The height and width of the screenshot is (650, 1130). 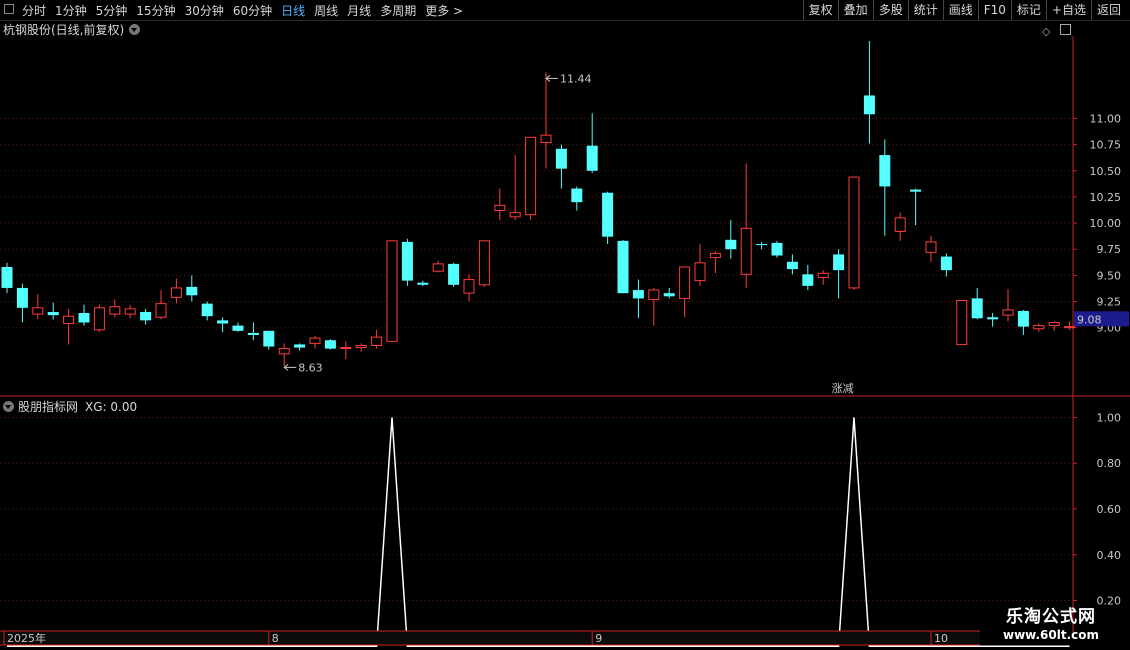 What do you see at coordinates (1109, 302) in the screenshot?
I see `y-tick-label: 9.25` at bounding box center [1109, 302].